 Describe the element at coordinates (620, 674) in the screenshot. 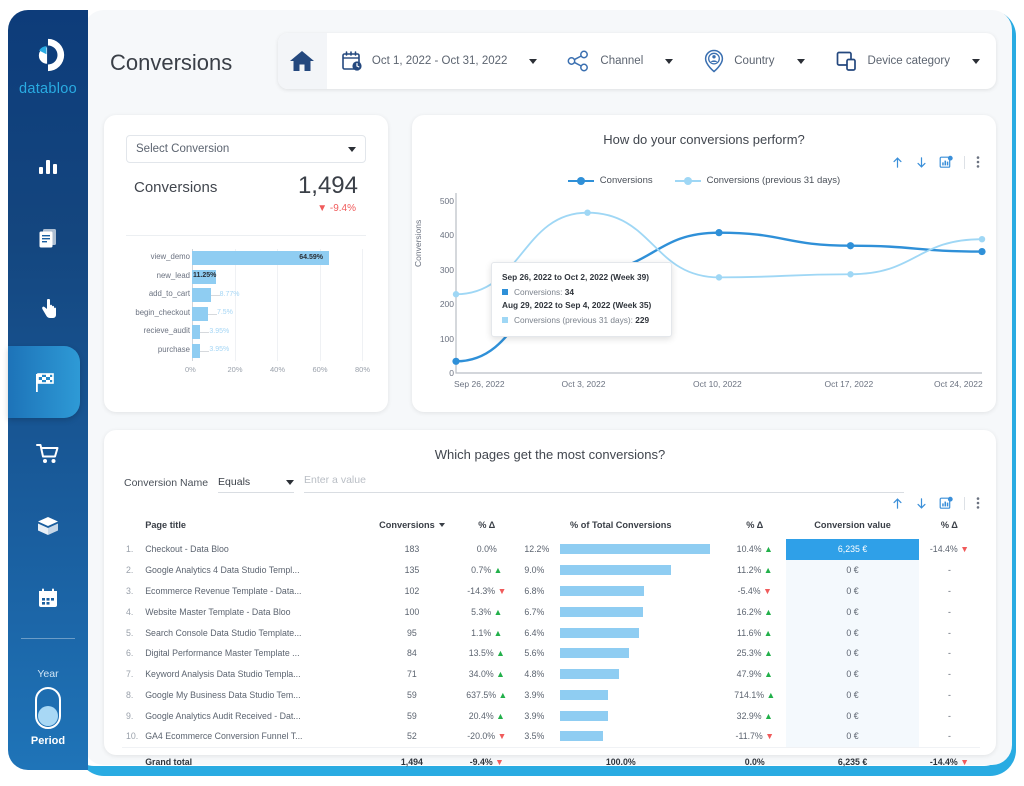

I see `row-pct-total: 4.8%` at that location.